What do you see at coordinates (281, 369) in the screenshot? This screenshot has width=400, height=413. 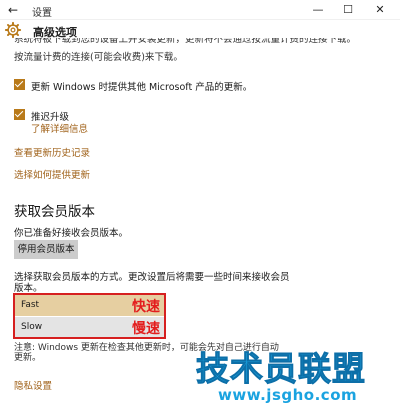 I see `watermark-text: 技术员联盟` at bounding box center [281, 369].